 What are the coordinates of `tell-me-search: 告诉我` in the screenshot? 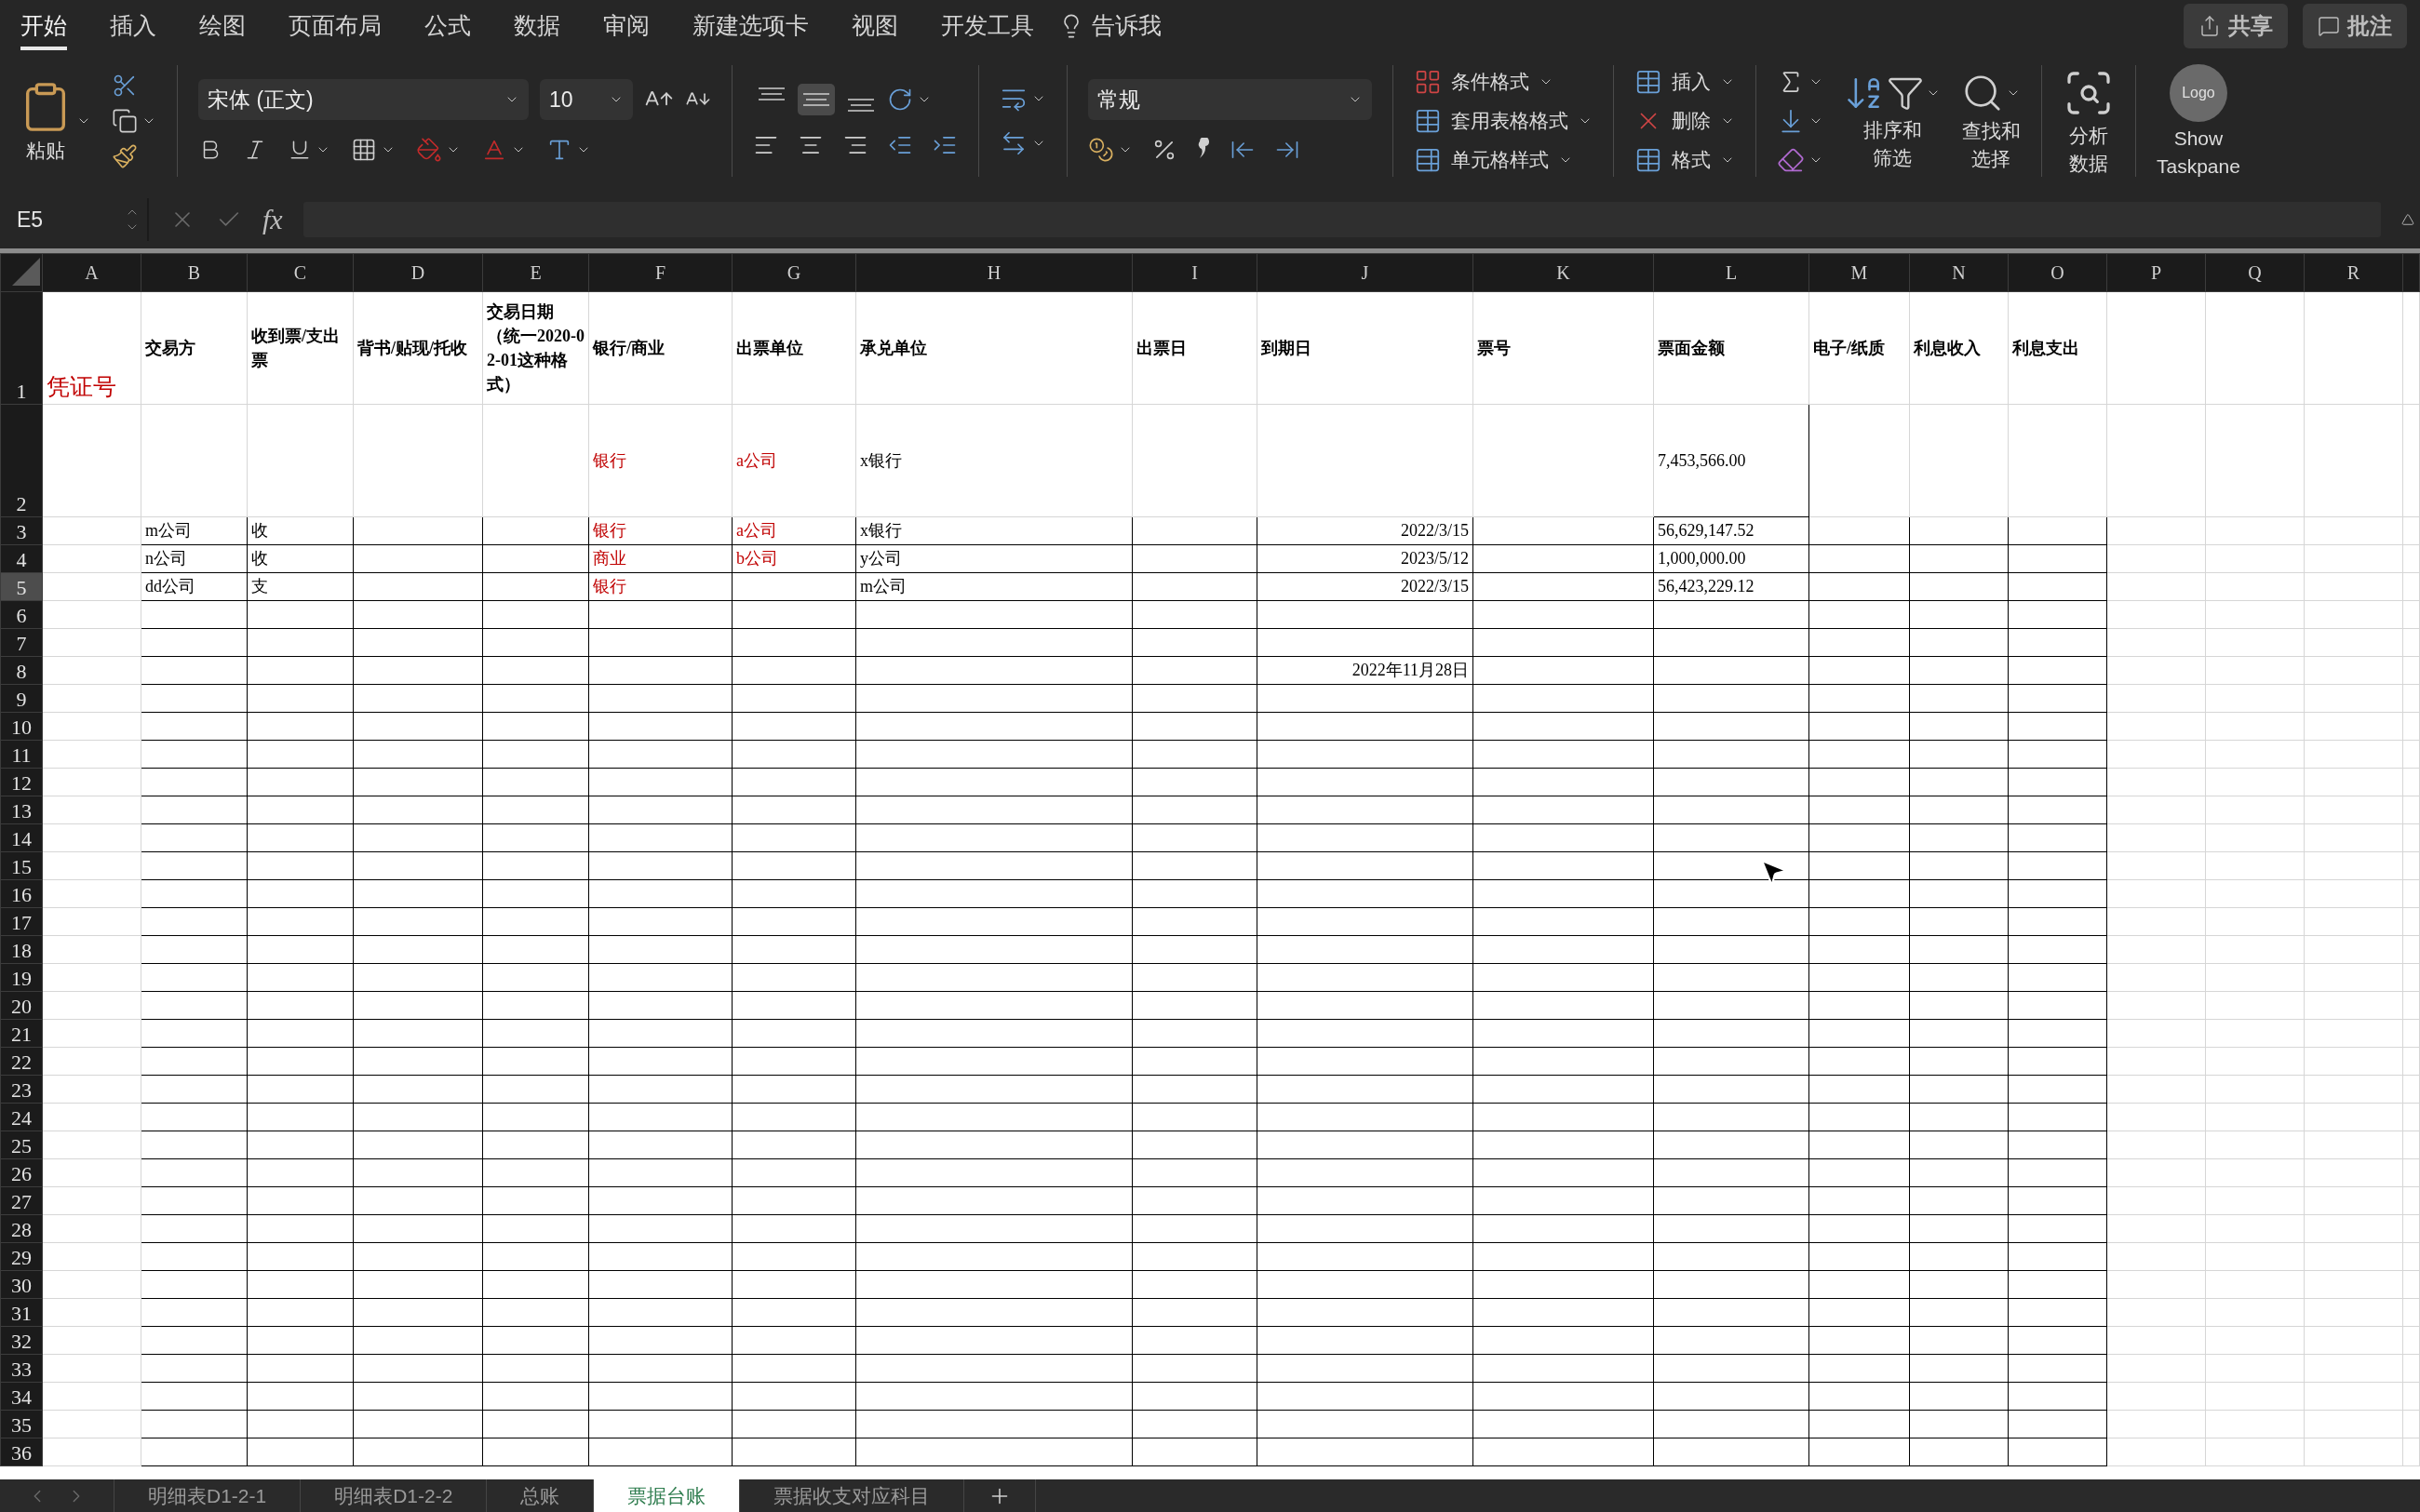 It's located at (1127, 25).